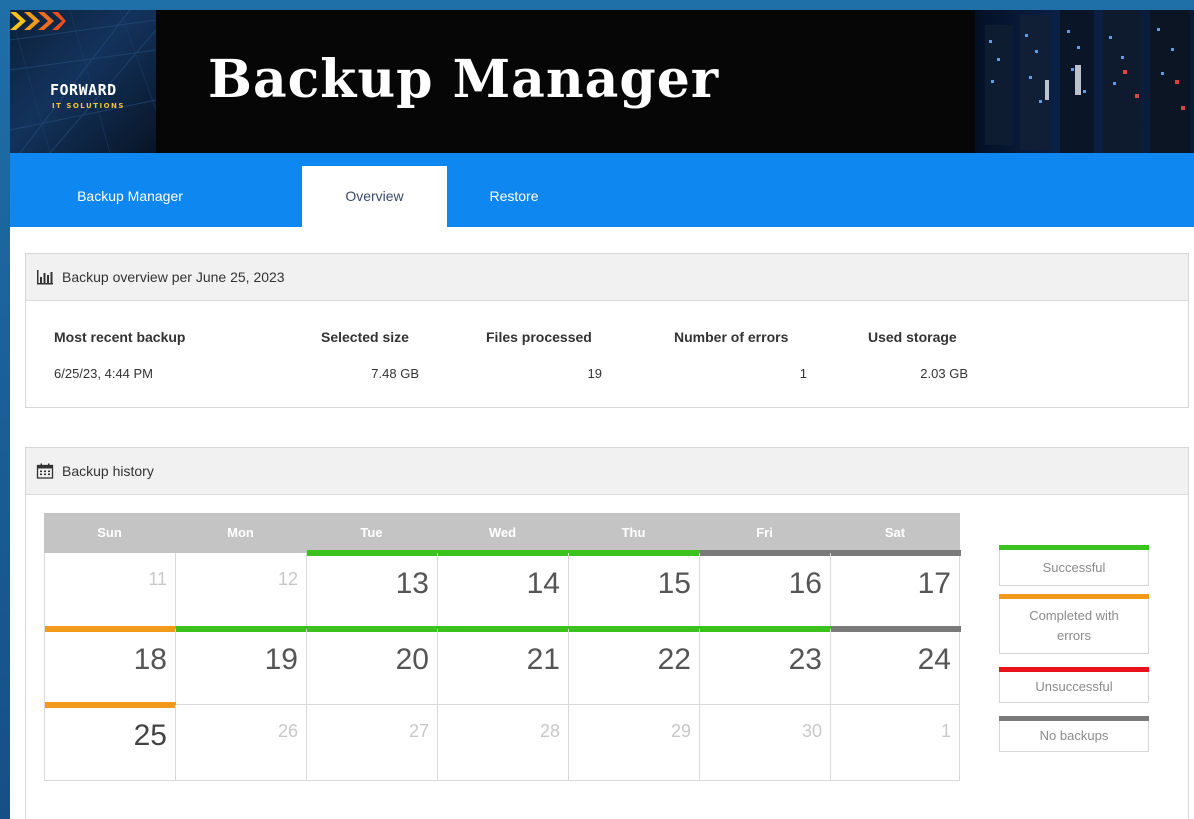  Describe the element at coordinates (805, 659) in the screenshot. I see `day-number: 23` at that location.